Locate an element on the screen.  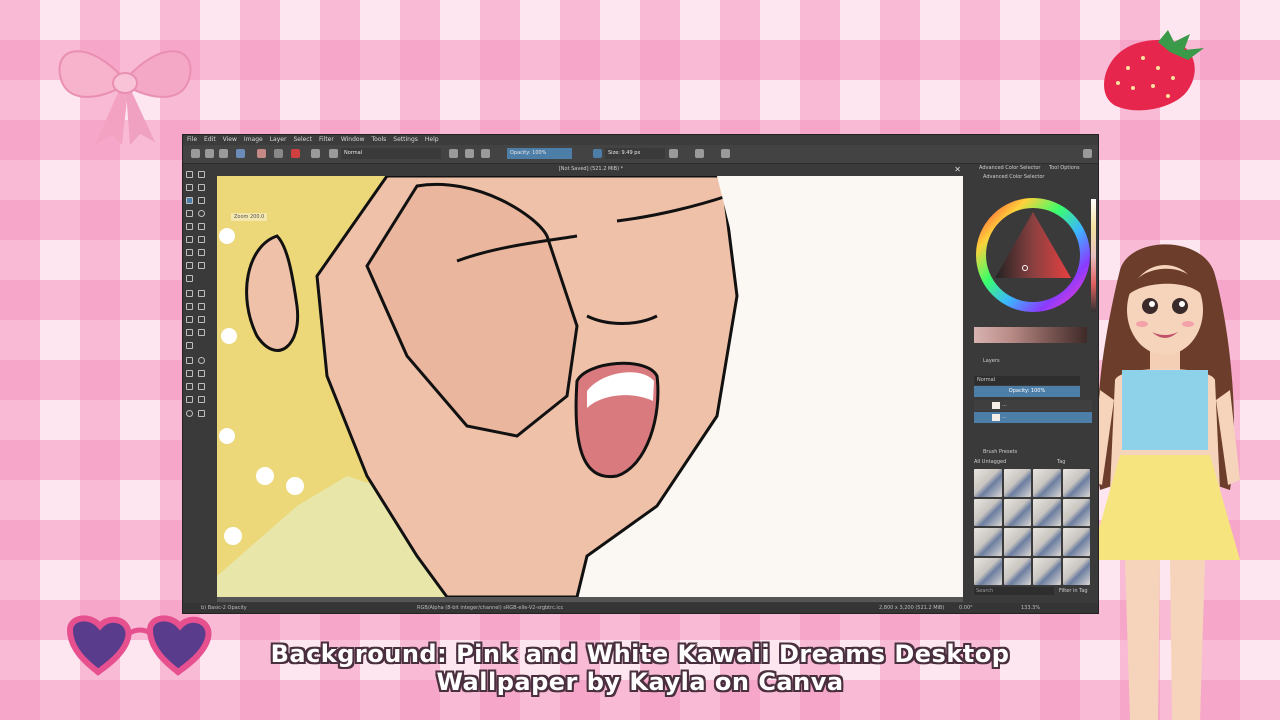
gradient-tool is located at coordinates (189, 293).